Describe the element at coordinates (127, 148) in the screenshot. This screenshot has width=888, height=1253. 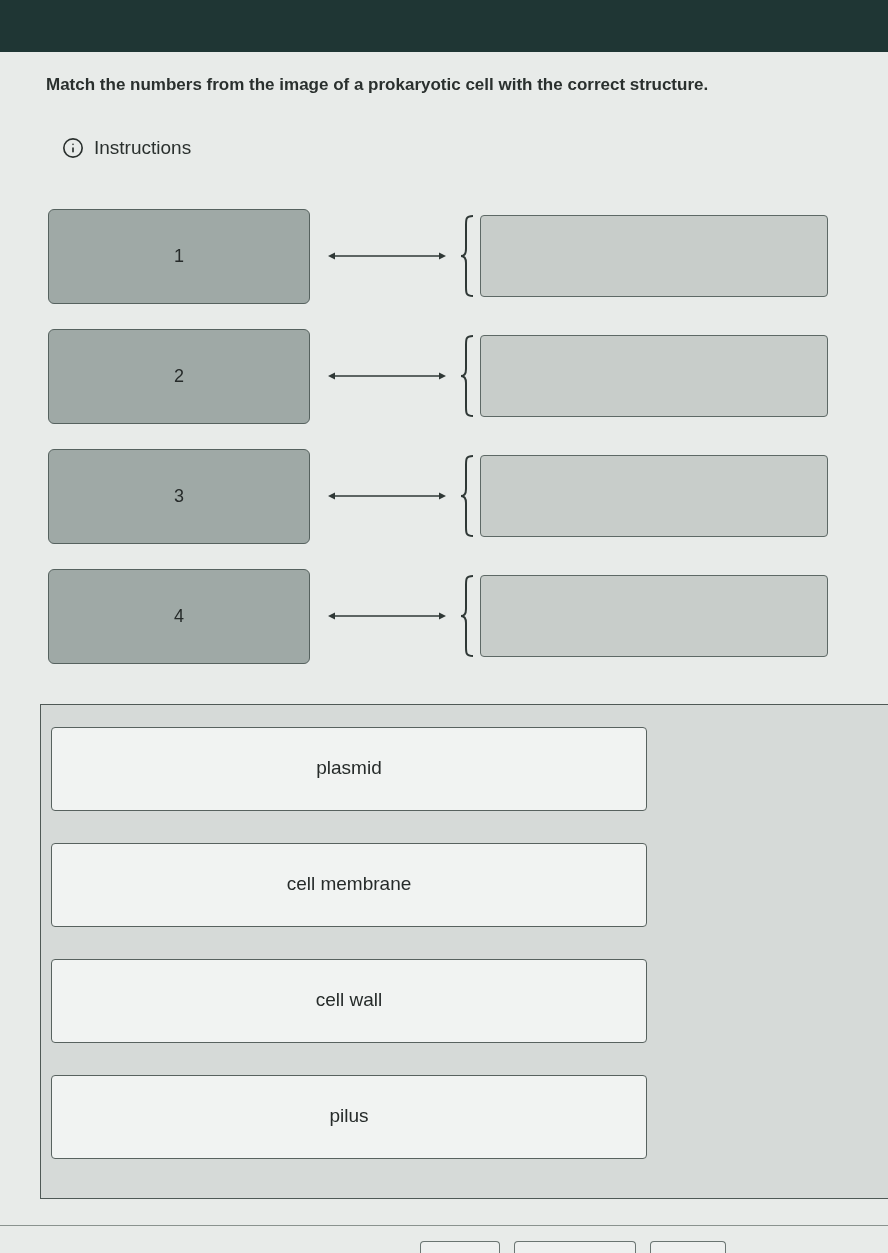
I see `instructions-button: Instructions` at that location.